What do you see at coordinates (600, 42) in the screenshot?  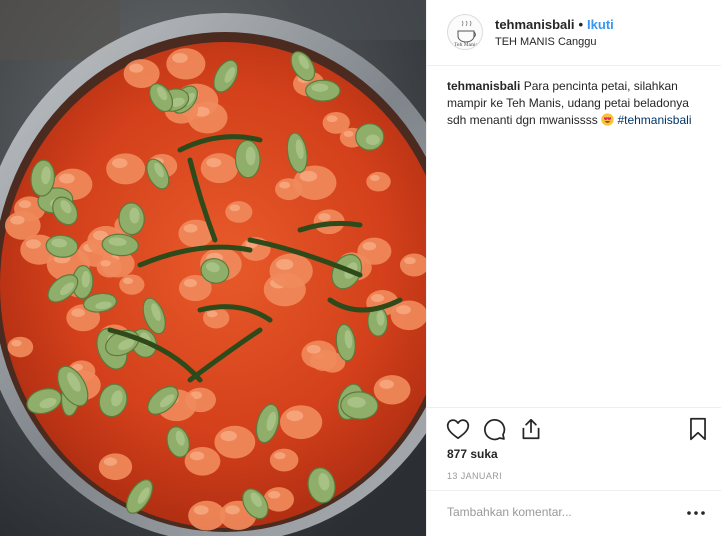 I see `location-link: TEH MANIS Canggu` at bounding box center [600, 42].